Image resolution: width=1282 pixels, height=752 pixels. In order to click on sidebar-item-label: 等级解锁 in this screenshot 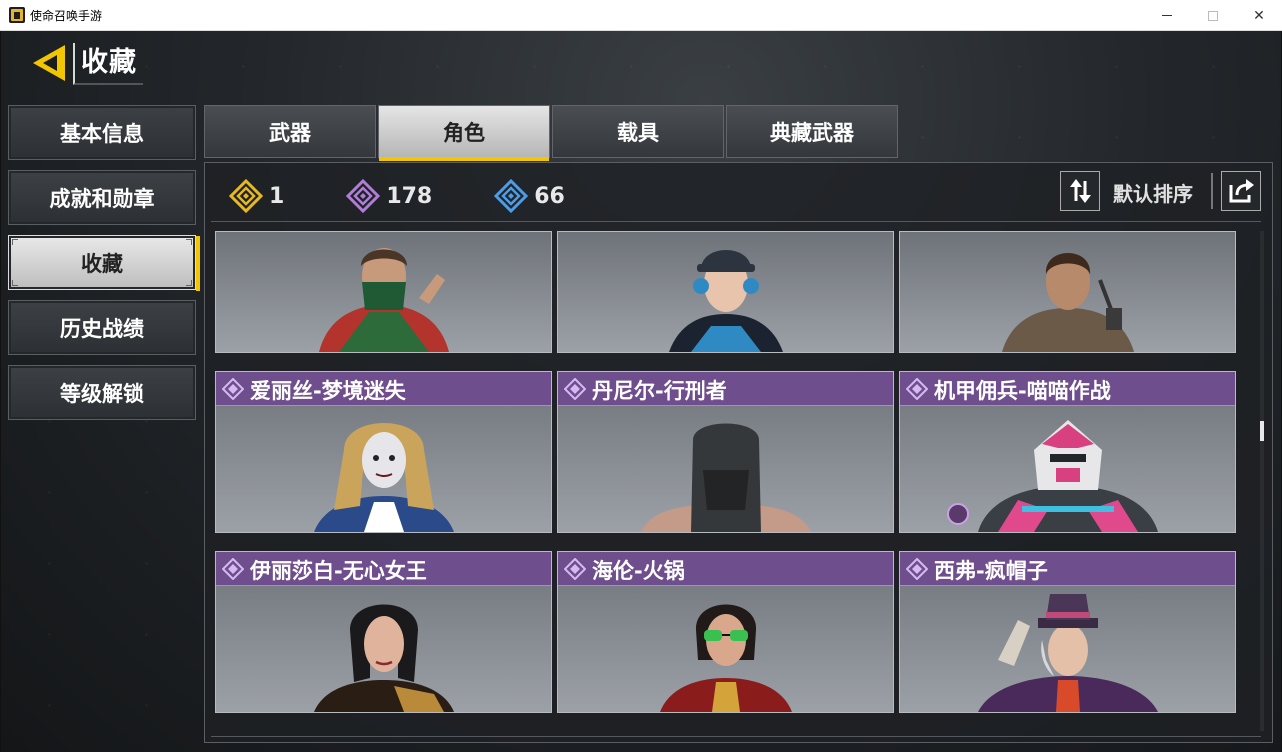, I will do `click(102, 393)`.